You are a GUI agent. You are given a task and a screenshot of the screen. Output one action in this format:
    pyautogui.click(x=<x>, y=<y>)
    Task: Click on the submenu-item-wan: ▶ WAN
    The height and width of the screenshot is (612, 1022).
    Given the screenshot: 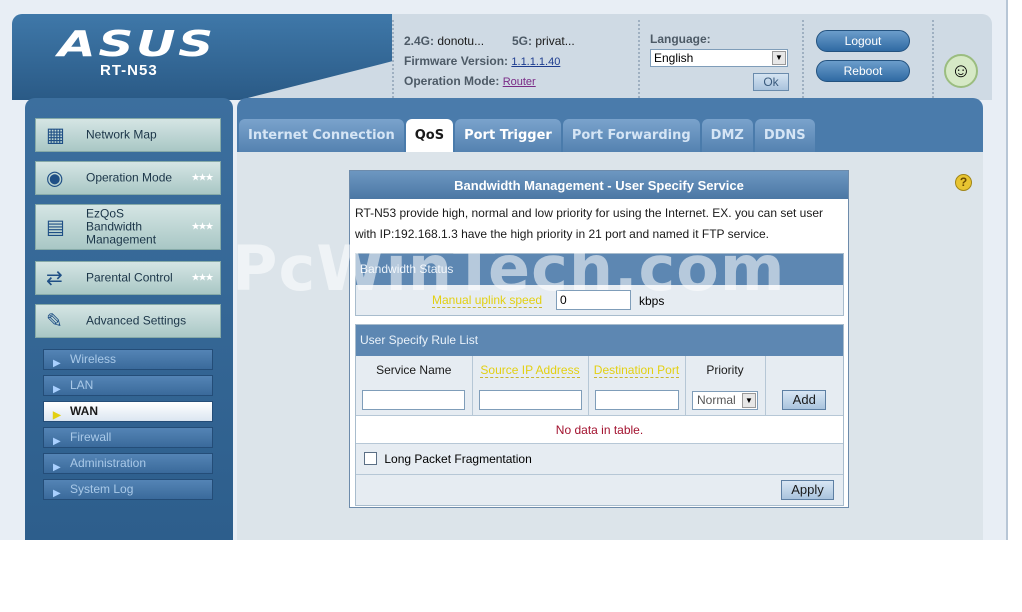 What is the action you would take?
    pyautogui.click(x=128, y=411)
    